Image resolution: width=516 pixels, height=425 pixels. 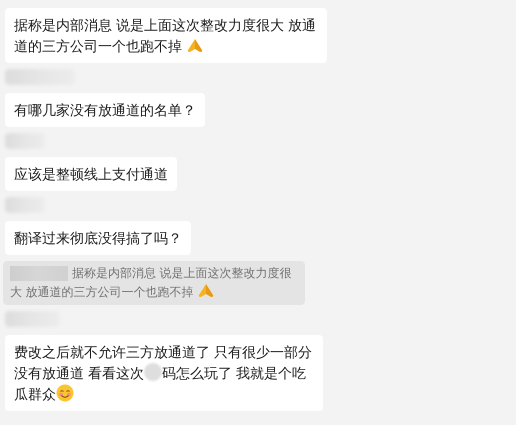 I want to click on quoted-text: 据称是内部消息 说是上面这次整改力度很大 放通道的三方公司一个也跑不掉, so click(x=151, y=283).